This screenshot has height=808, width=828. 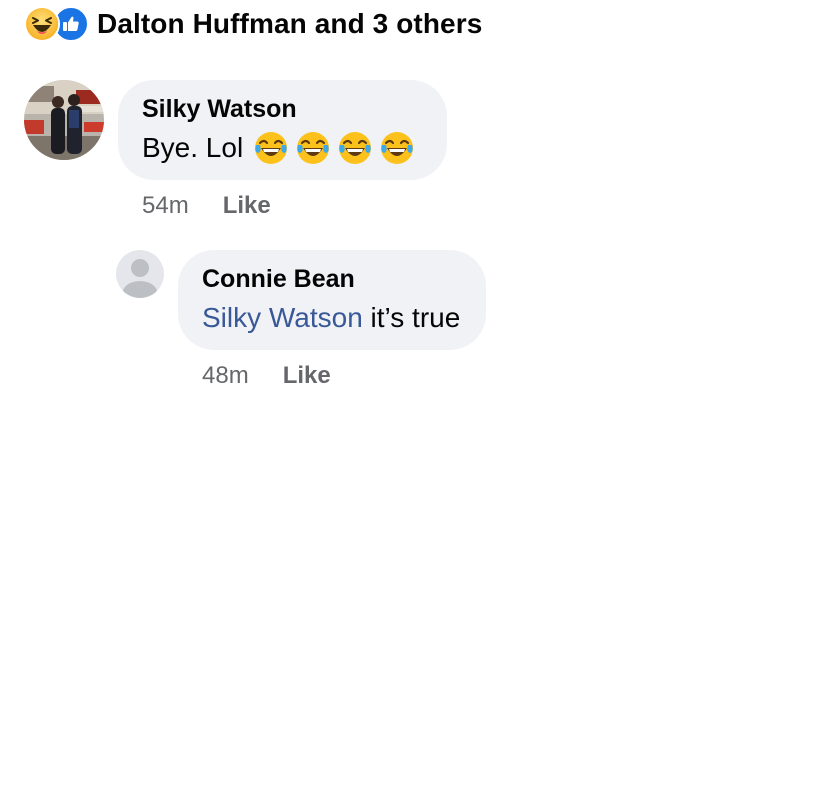 What do you see at coordinates (140, 289) in the screenshot?
I see `avatar-shoulders` at bounding box center [140, 289].